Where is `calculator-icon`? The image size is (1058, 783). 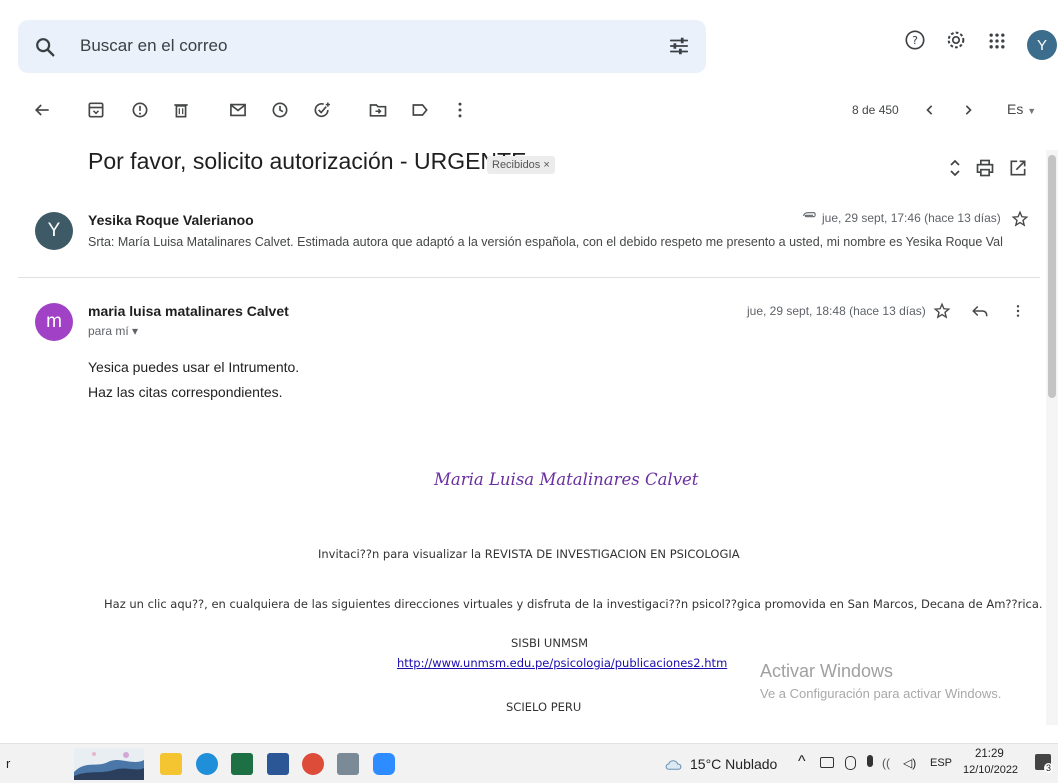
calculator-icon is located at coordinates (348, 764).